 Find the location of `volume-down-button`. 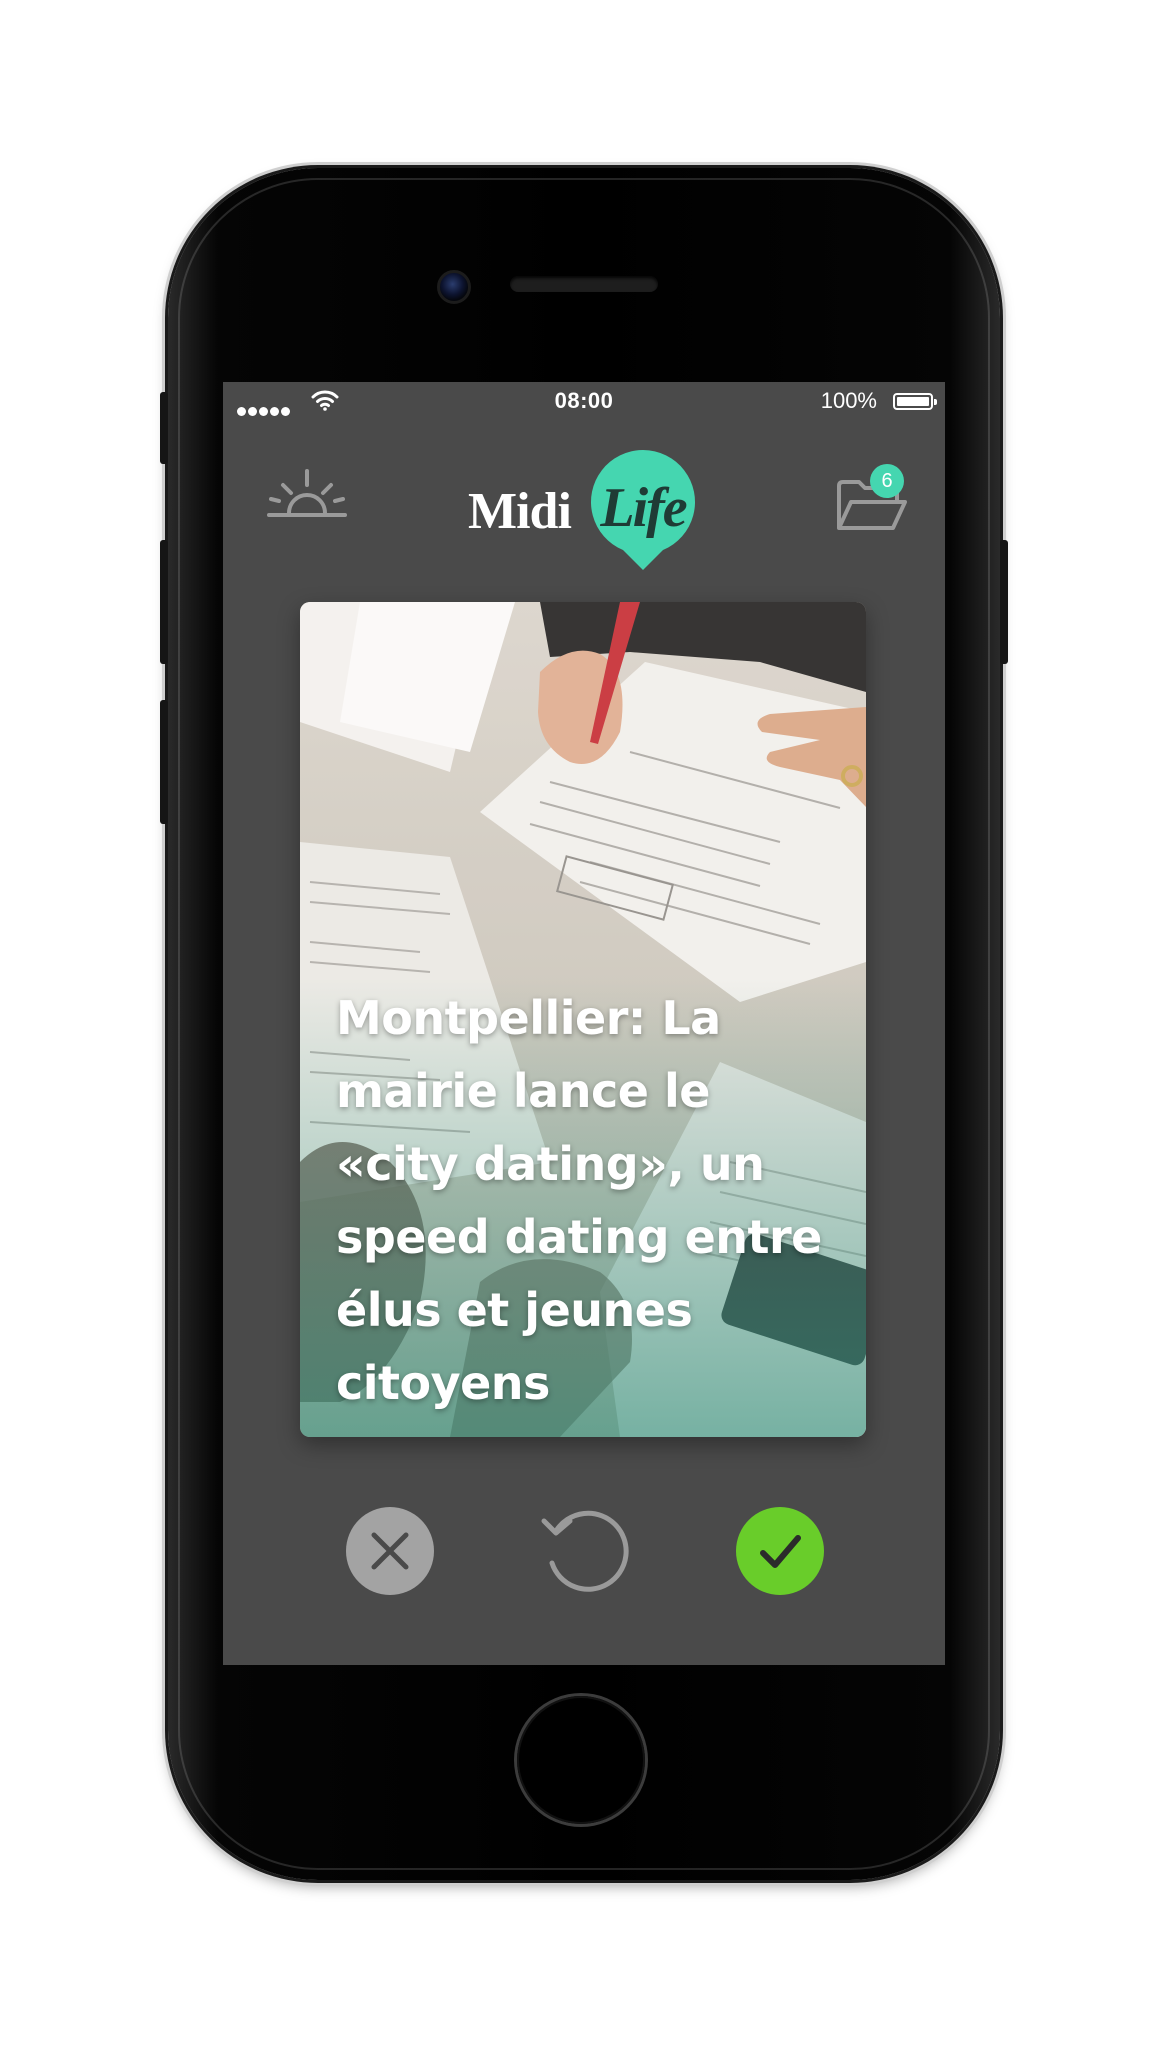

volume-down-button is located at coordinates (164, 762).